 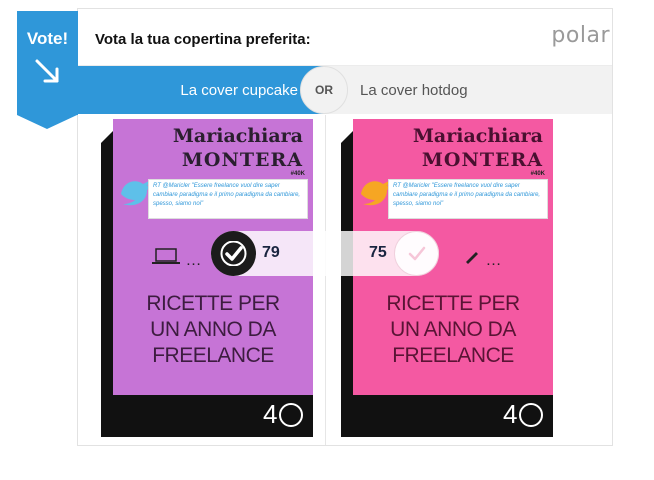 What do you see at coordinates (239, 90) in the screenshot?
I see `choice-cupcake-label: La cover cupcake` at bounding box center [239, 90].